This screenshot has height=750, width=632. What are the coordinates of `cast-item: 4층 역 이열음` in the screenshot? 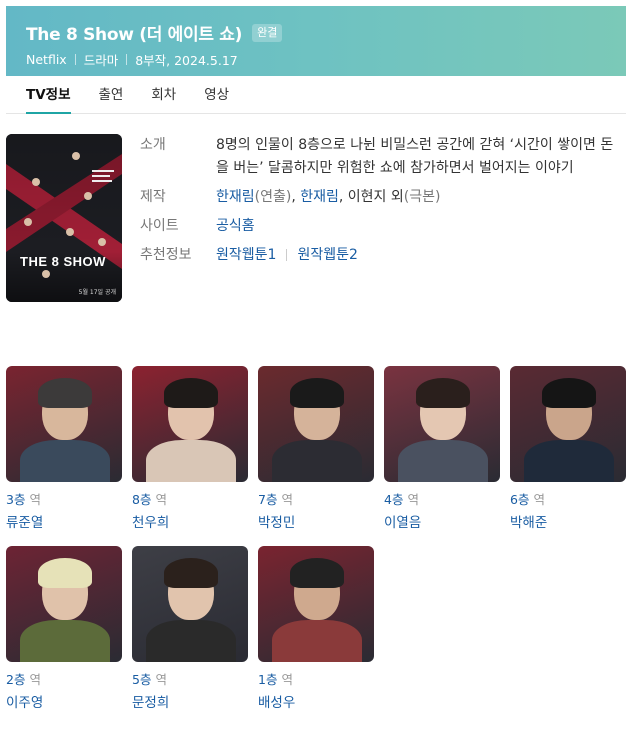 It's located at (442, 449).